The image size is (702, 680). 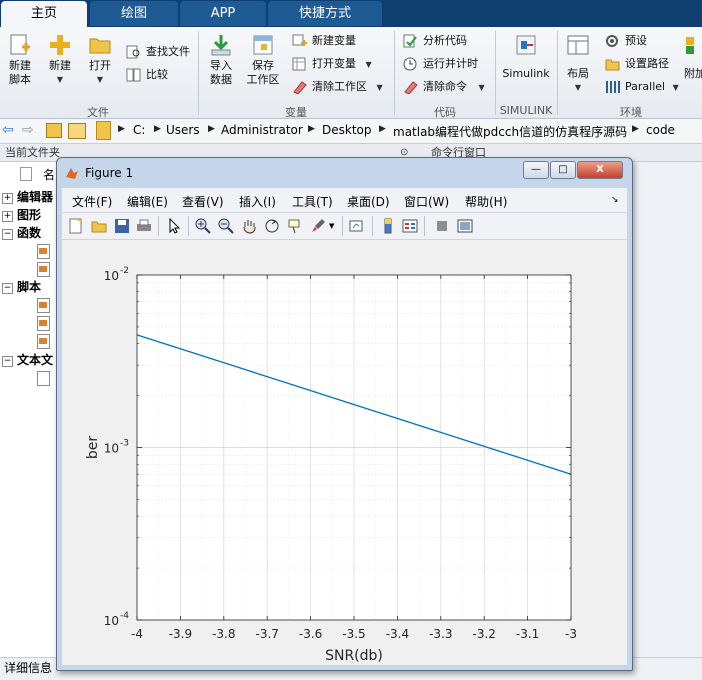 I want to click on new-variable-label: 新建变量, so click(x=334, y=40).